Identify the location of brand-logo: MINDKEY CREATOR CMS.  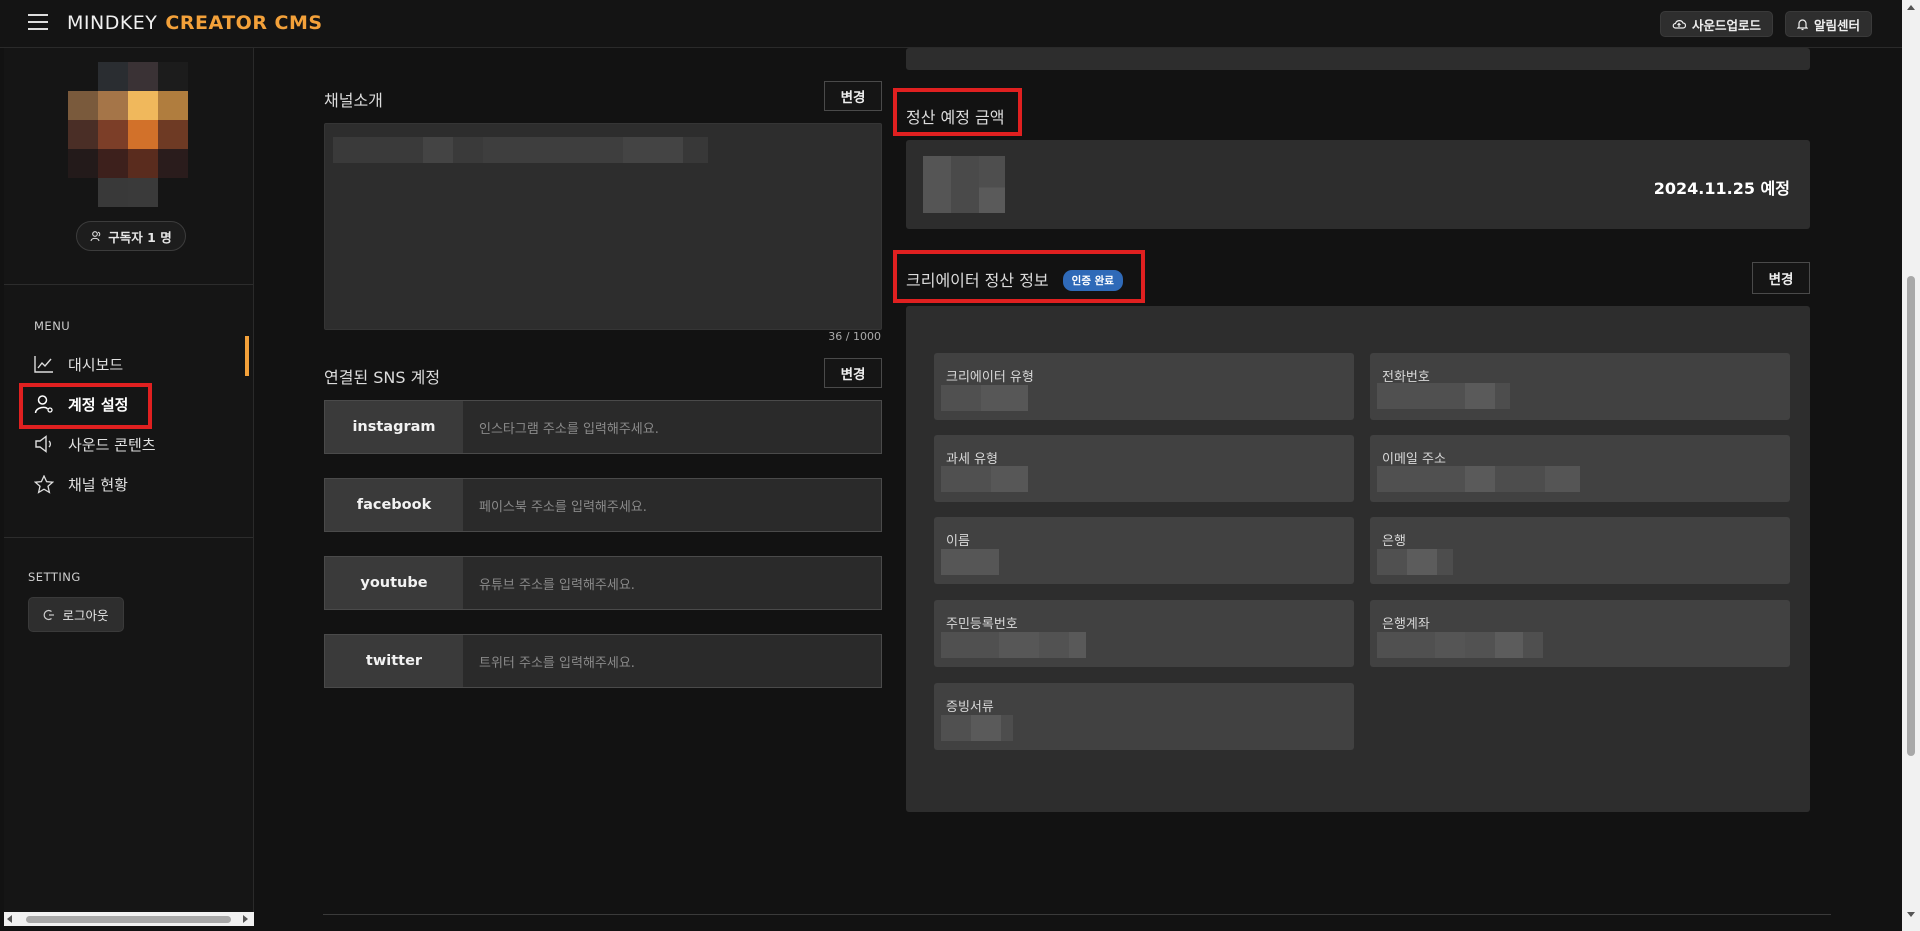
(195, 23).